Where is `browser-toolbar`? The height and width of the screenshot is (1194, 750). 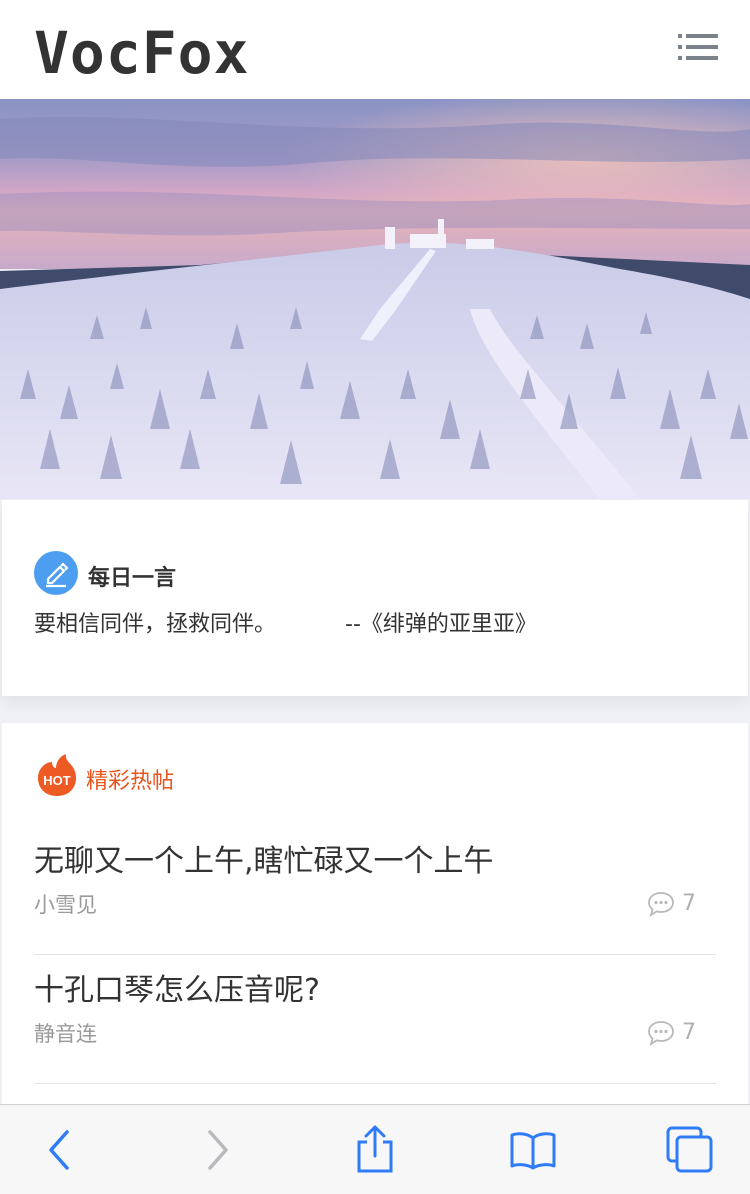
browser-toolbar is located at coordinates (375, 1149).